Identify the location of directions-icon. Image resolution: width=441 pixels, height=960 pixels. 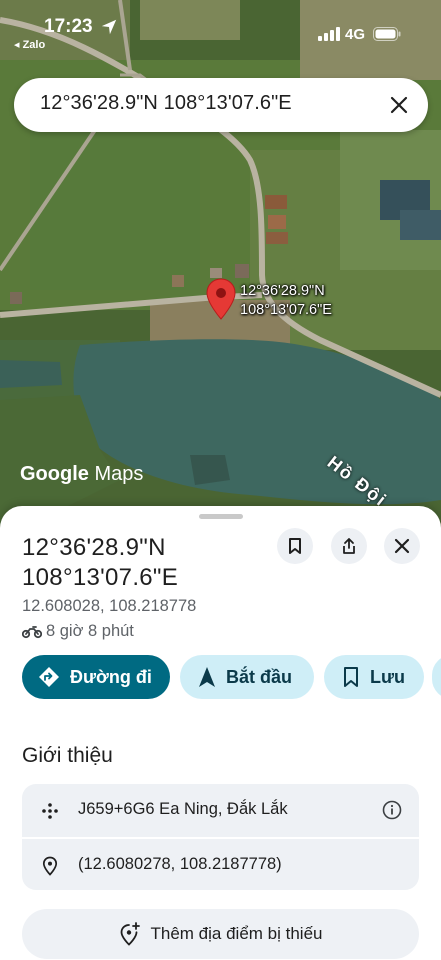
(49, 677).